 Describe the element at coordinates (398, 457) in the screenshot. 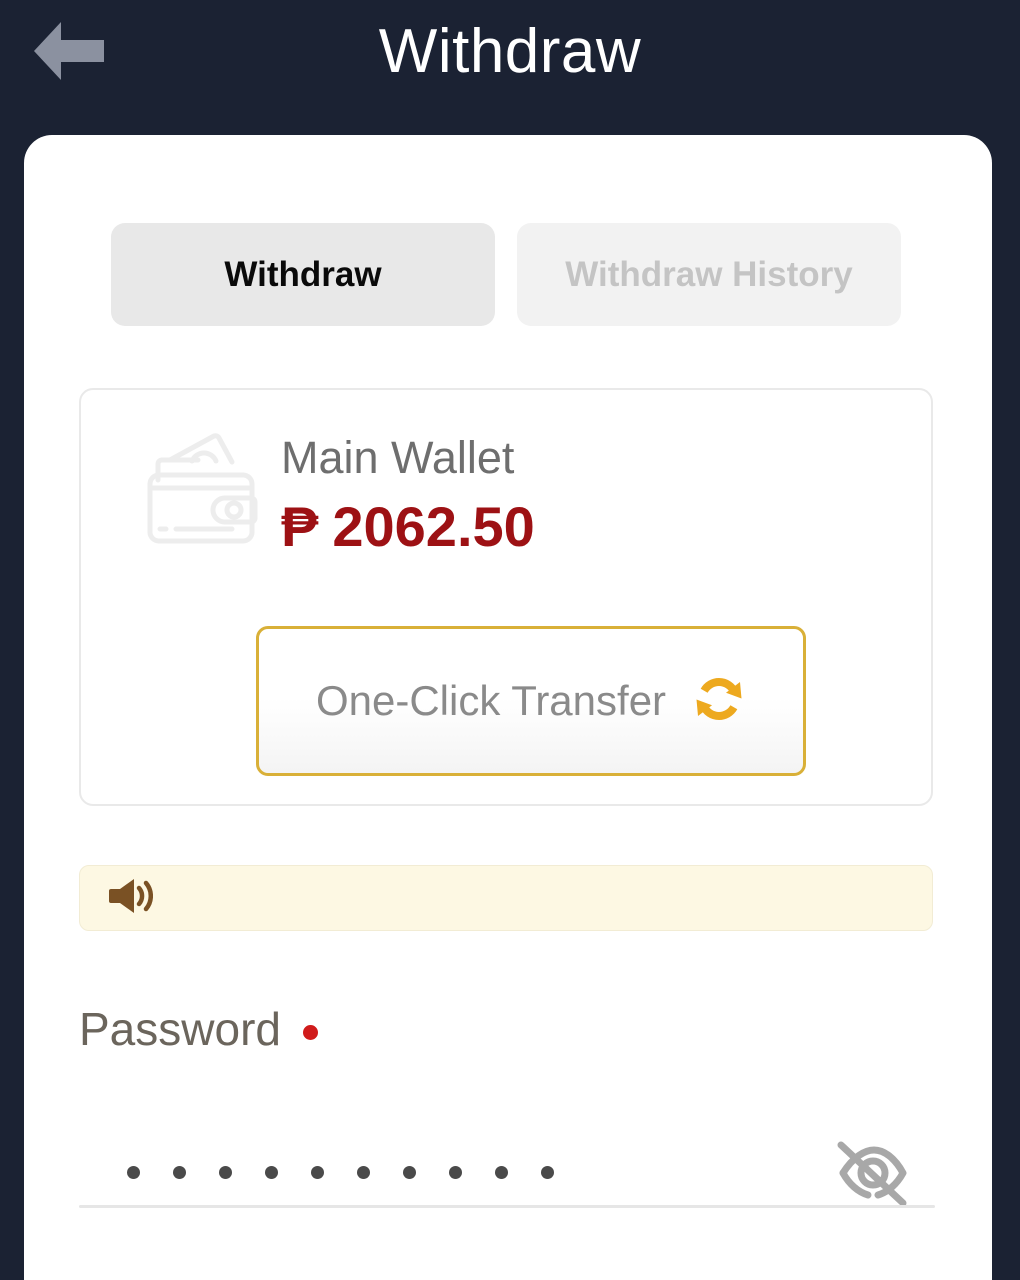

I see `wallet-name: Main Wallet` at that location.